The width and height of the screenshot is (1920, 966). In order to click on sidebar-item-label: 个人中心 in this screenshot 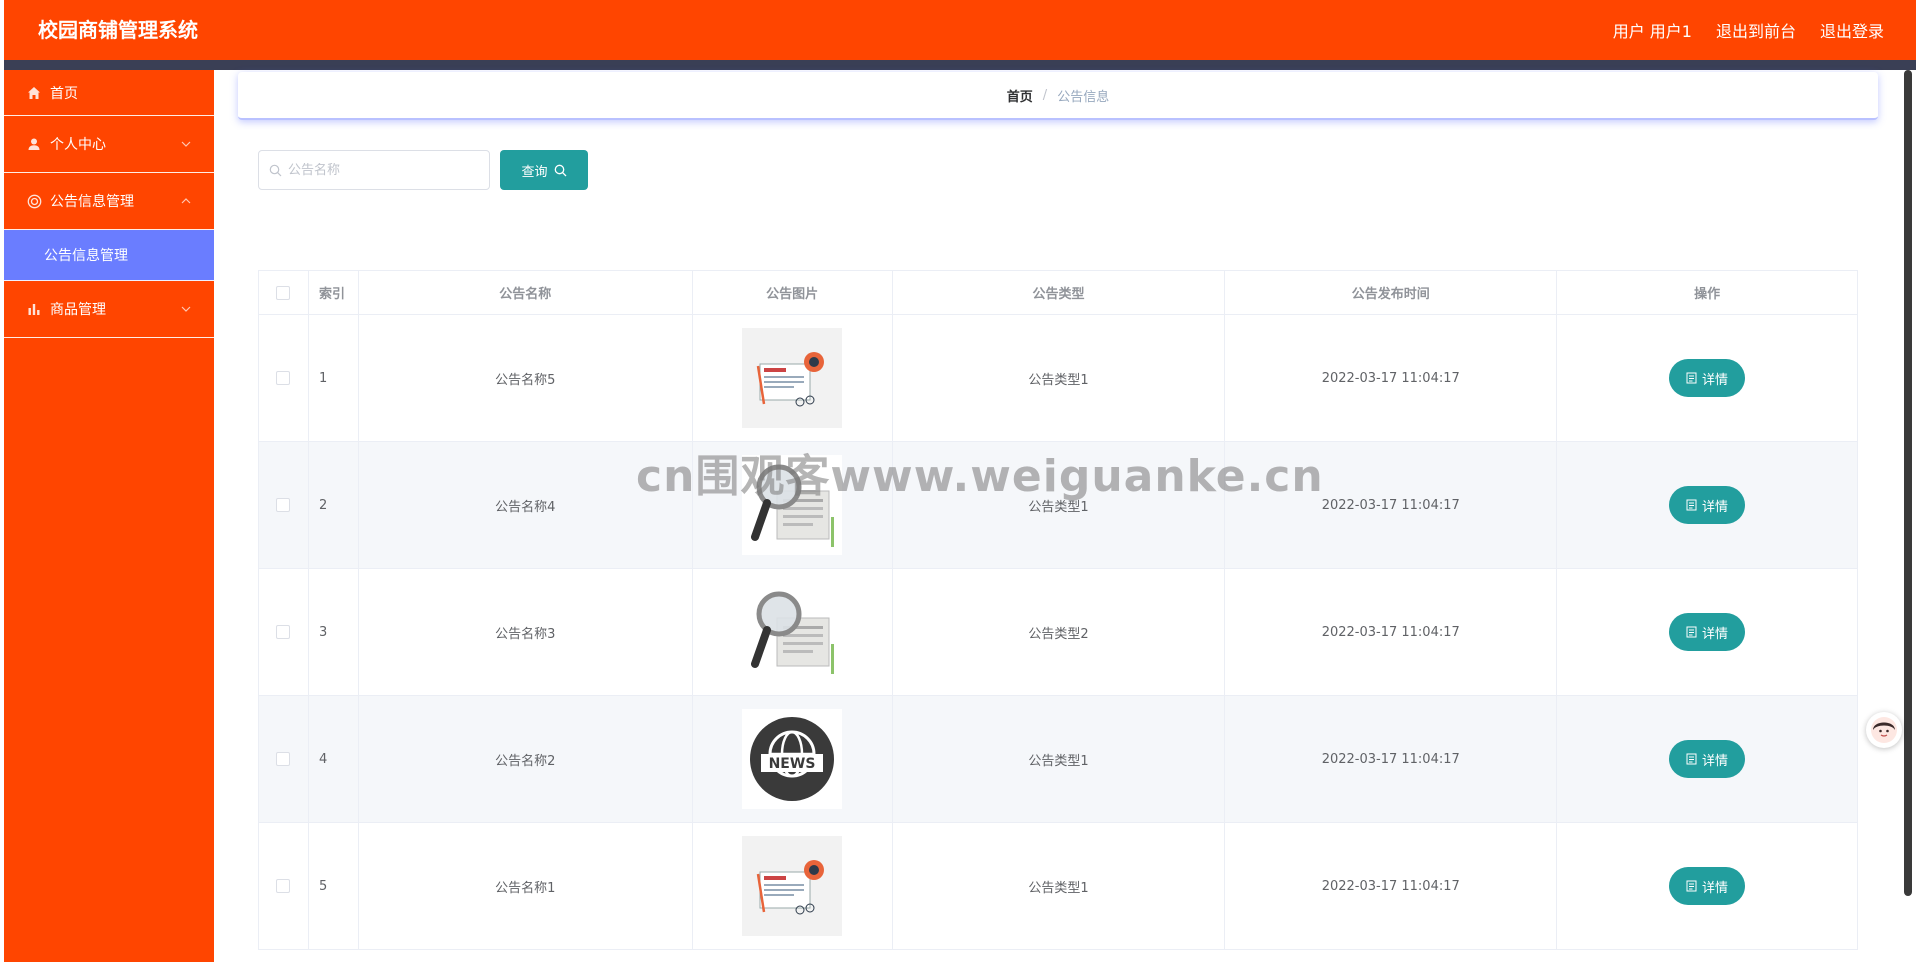, I will do `click(78, 145)`.